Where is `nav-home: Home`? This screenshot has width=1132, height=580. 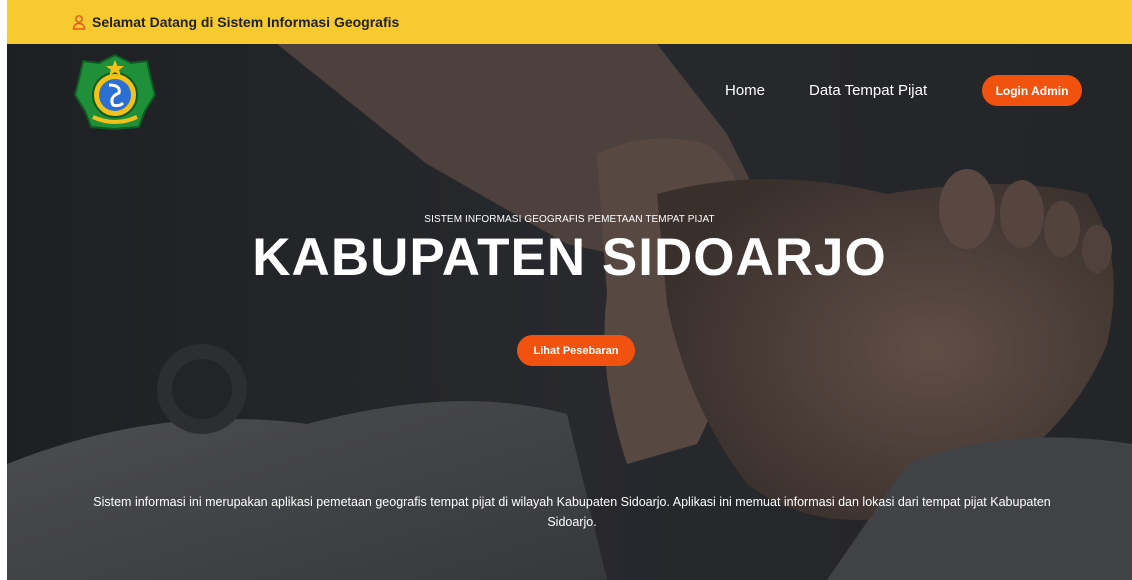 nav-home: Home is located at coordinates (745, 90).